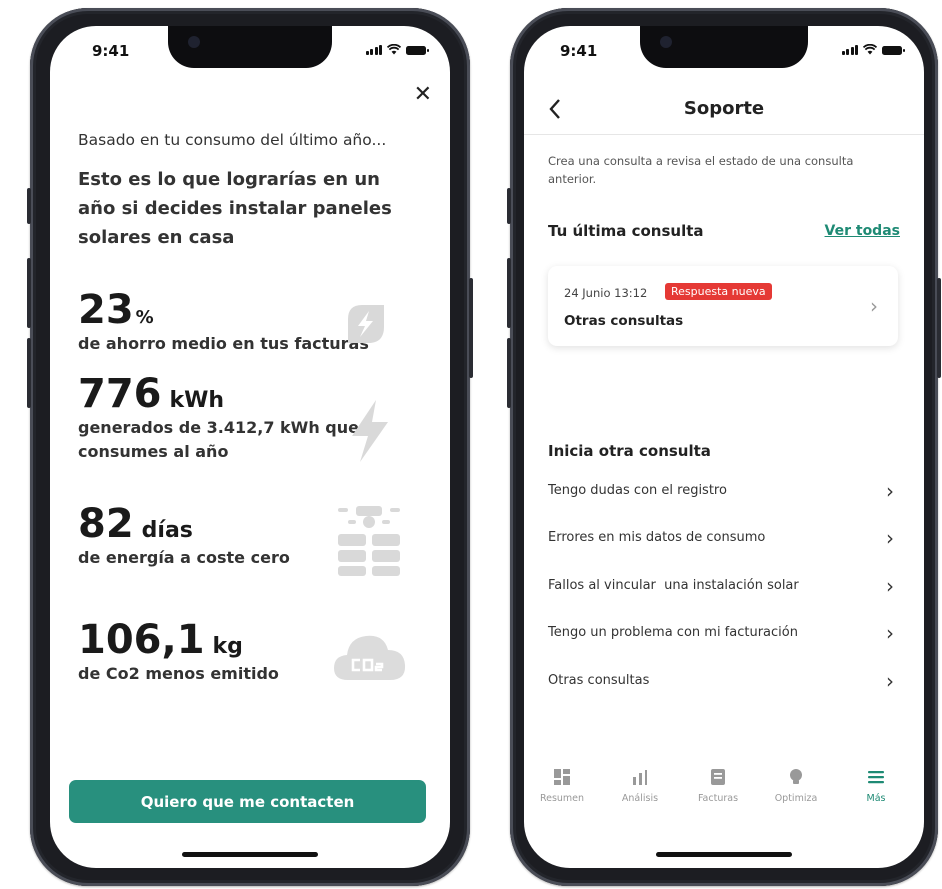  I want to click on tab-mas: Más, so click(876, 785).